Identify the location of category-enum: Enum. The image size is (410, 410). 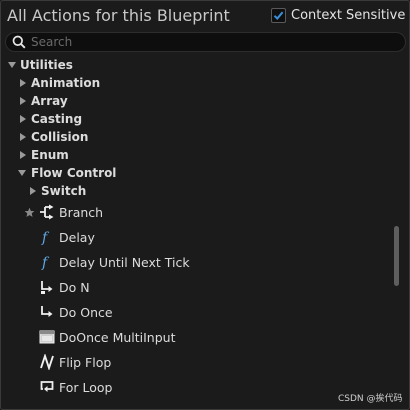
(44, 155).